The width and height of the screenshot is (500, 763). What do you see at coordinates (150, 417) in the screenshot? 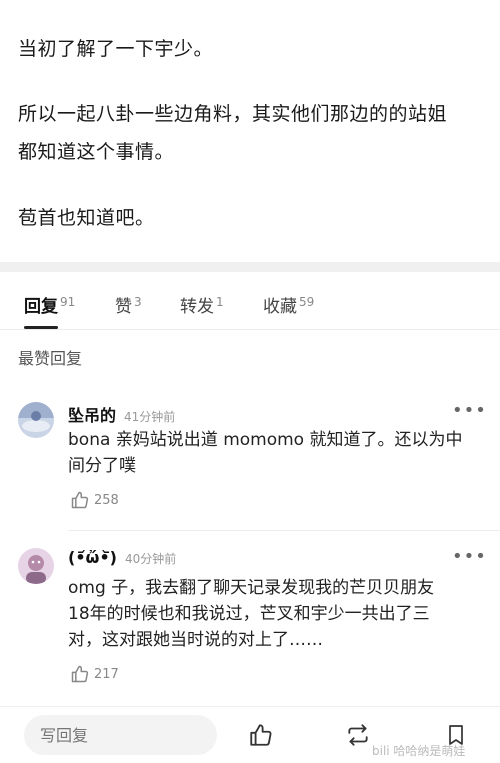
I see `comment-time: 41分钟前` at bounding box center [150, 417].